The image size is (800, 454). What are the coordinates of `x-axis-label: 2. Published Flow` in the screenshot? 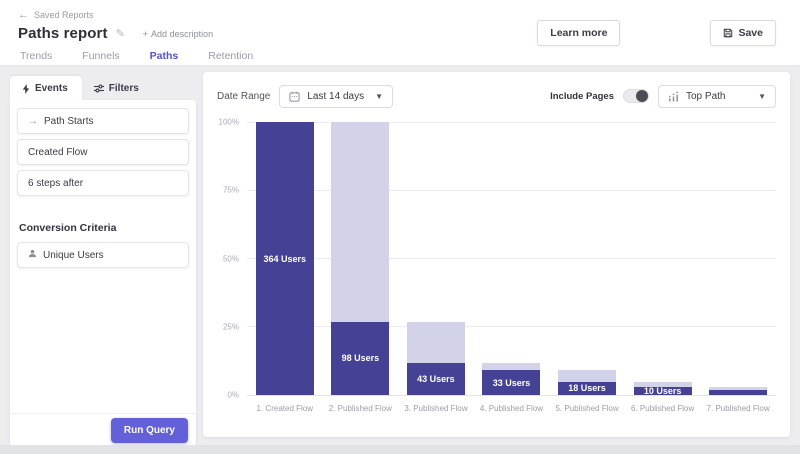 It's located at (360, 408).